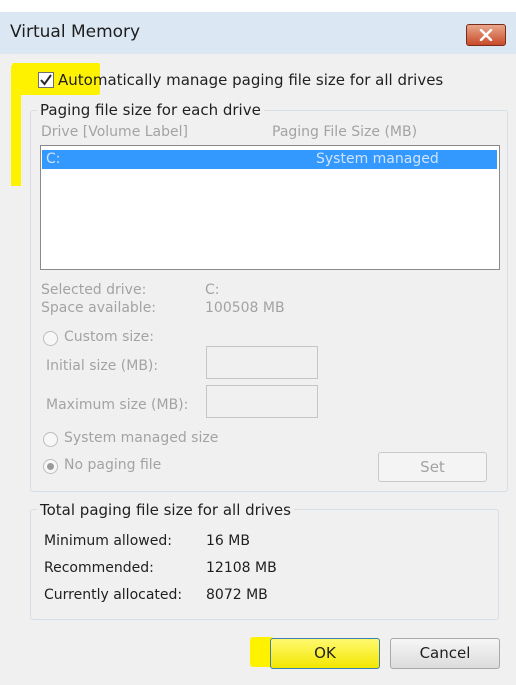 This screenshot has height=685, width=516. What do you see at coordinates (99, 308) in the screenshot?
I see `space-available-label: Space available:` at bounding box center [99, 308].